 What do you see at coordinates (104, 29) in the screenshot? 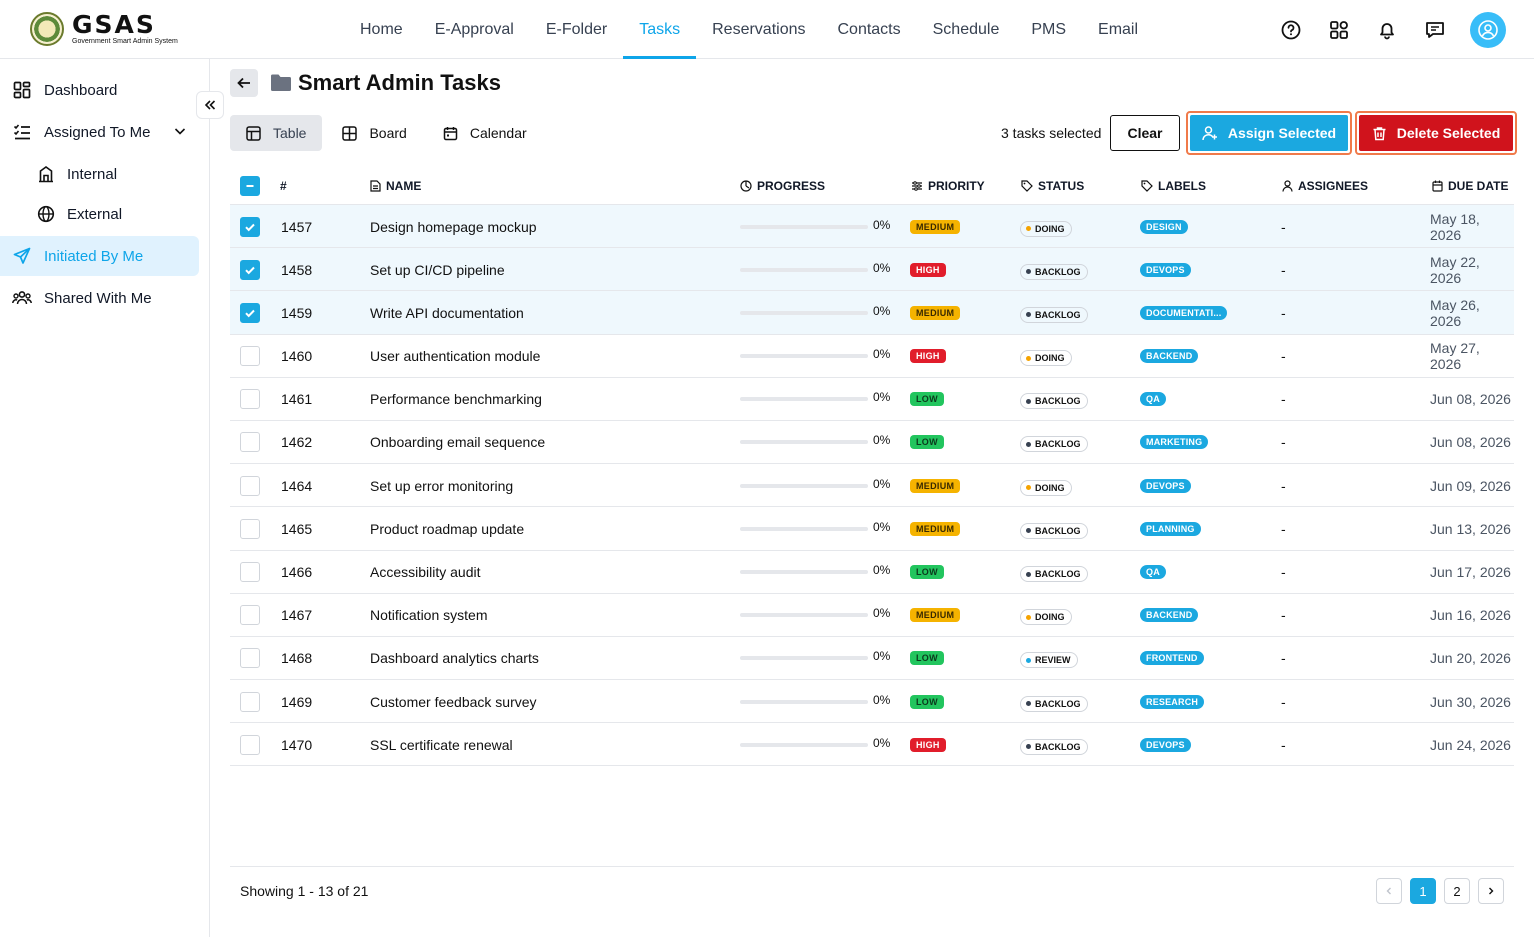
I see `app-logo: GSAS Government Smart Admin System` at bounding box center [104, 29].